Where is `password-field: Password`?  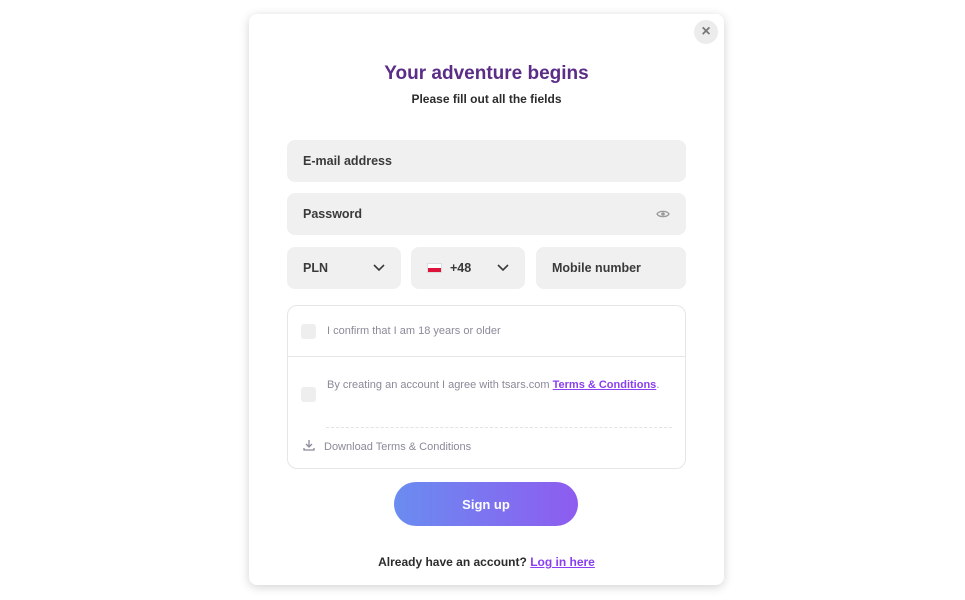
password-field: Password is located at coordinates (486, 214).